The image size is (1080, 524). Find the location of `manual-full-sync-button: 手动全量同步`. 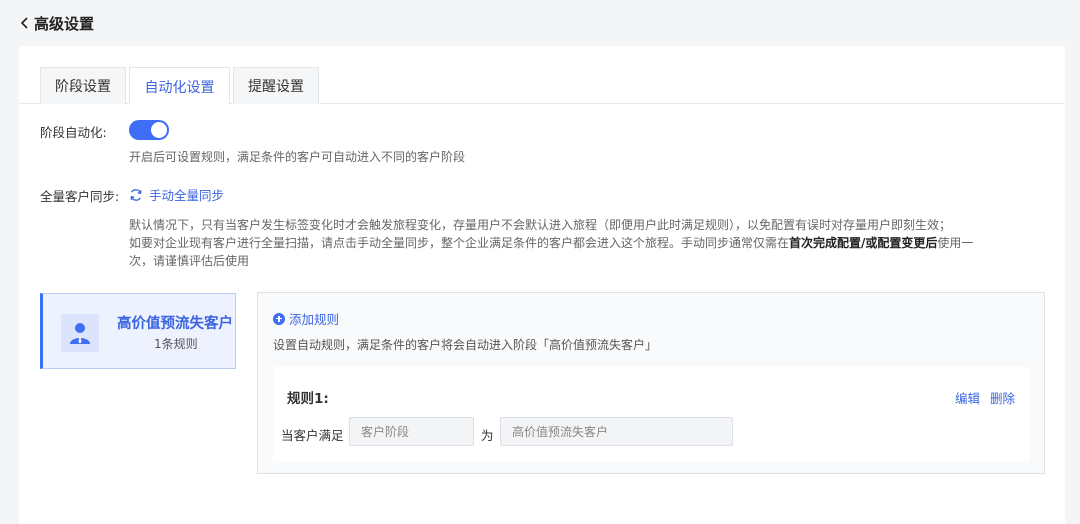

manual-full-sync-button: 手动全量同步 is located at coordinates (176, 194).